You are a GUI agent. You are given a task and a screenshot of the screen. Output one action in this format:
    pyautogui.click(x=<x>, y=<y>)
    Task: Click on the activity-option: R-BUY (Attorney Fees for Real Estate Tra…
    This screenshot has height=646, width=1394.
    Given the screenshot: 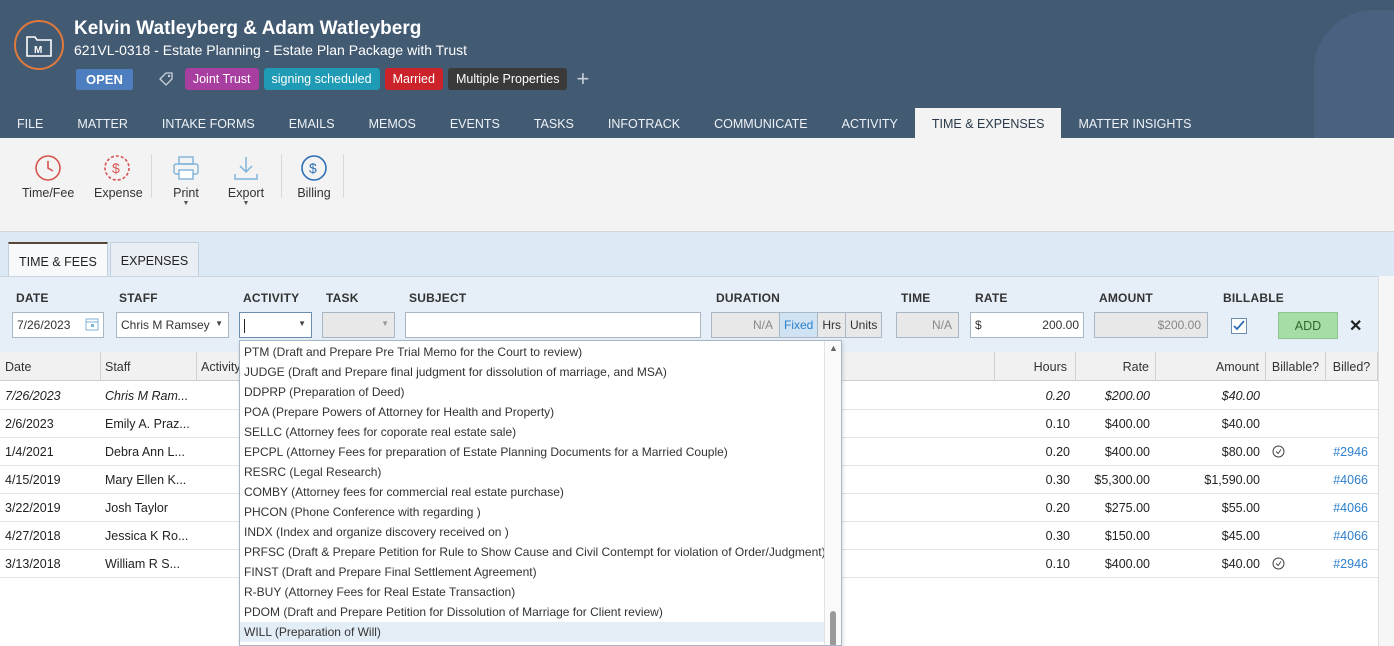 What is the action you would take?
    pyautogui.click(x=532, y=592)
    